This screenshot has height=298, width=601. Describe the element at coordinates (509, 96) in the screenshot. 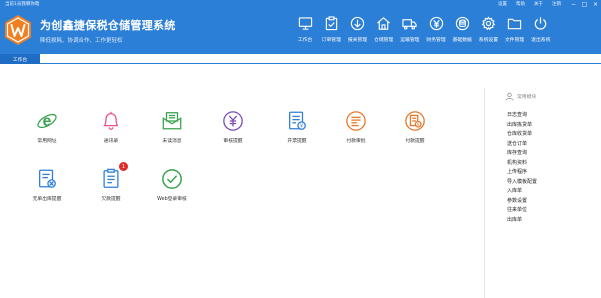

I see `user-icon` at that location.